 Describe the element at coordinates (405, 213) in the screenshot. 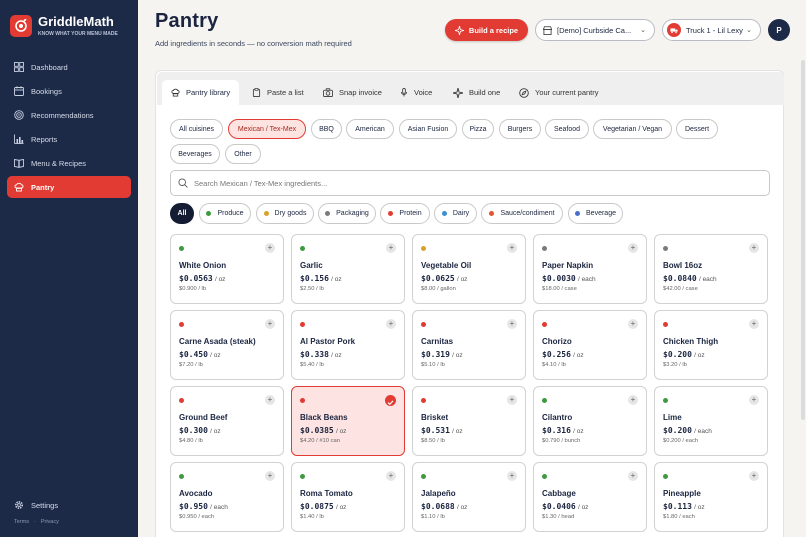

I see `category-chip-protein: Protein` at that location.